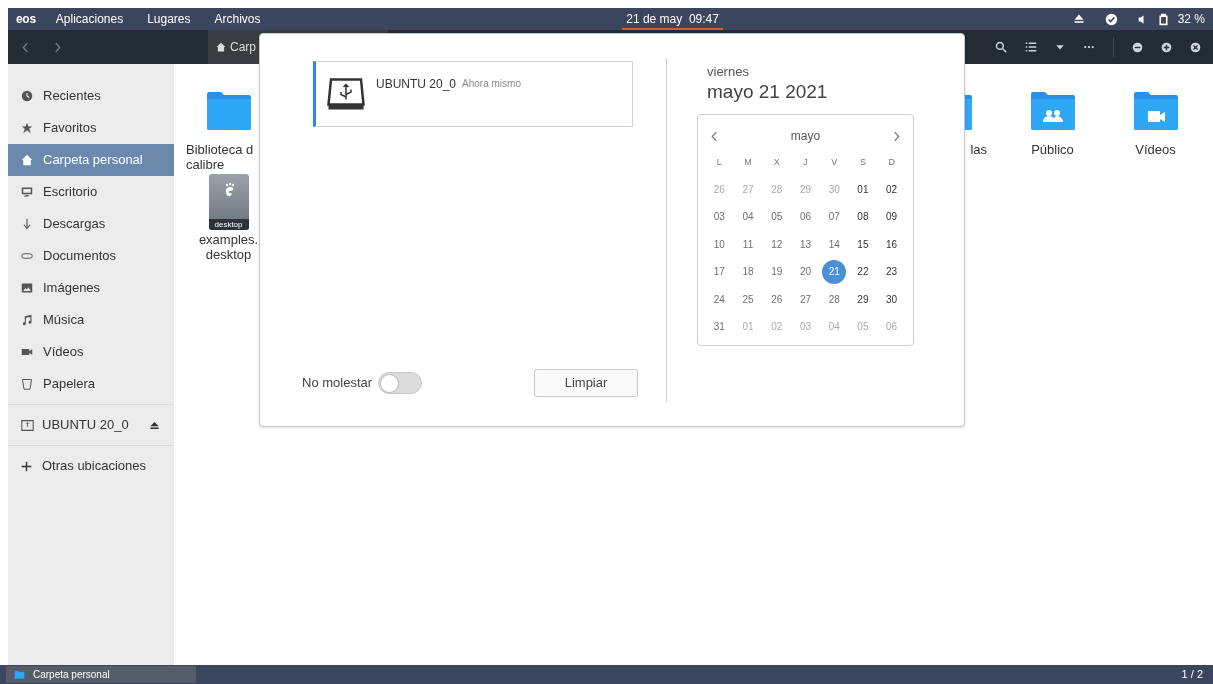 Image resolution: width=1213 pixels, height=684 pixels. I want to click on weekday-header: J, so click(805, 162).